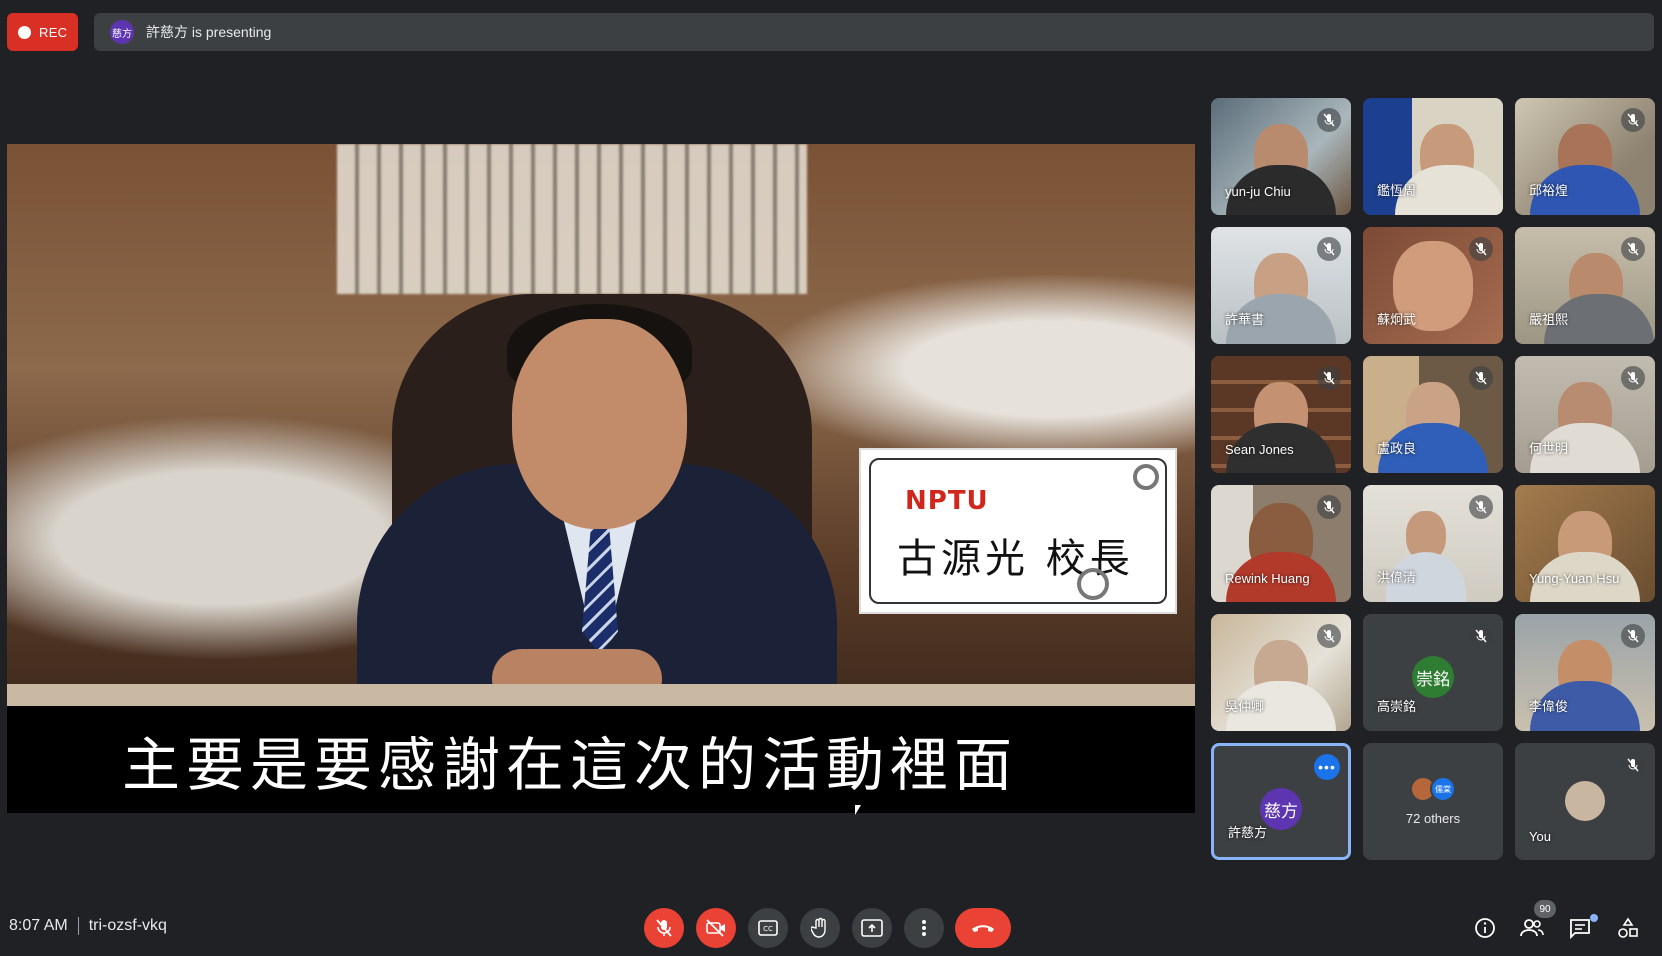  I want to click on present-screen-button, so click(872, 928).